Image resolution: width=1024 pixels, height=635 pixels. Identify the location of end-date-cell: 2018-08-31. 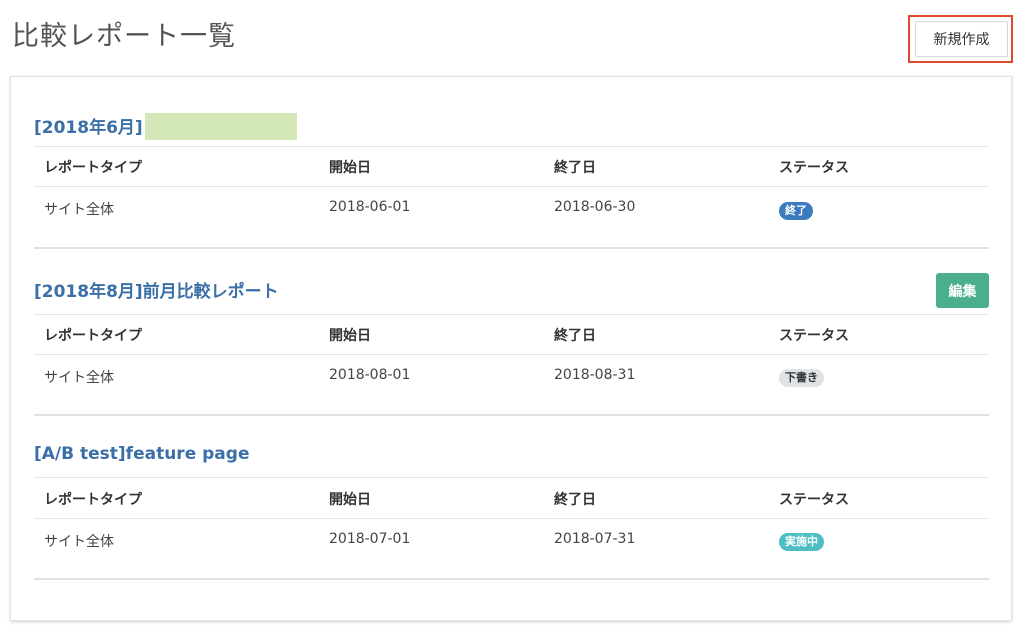
(595, 375).